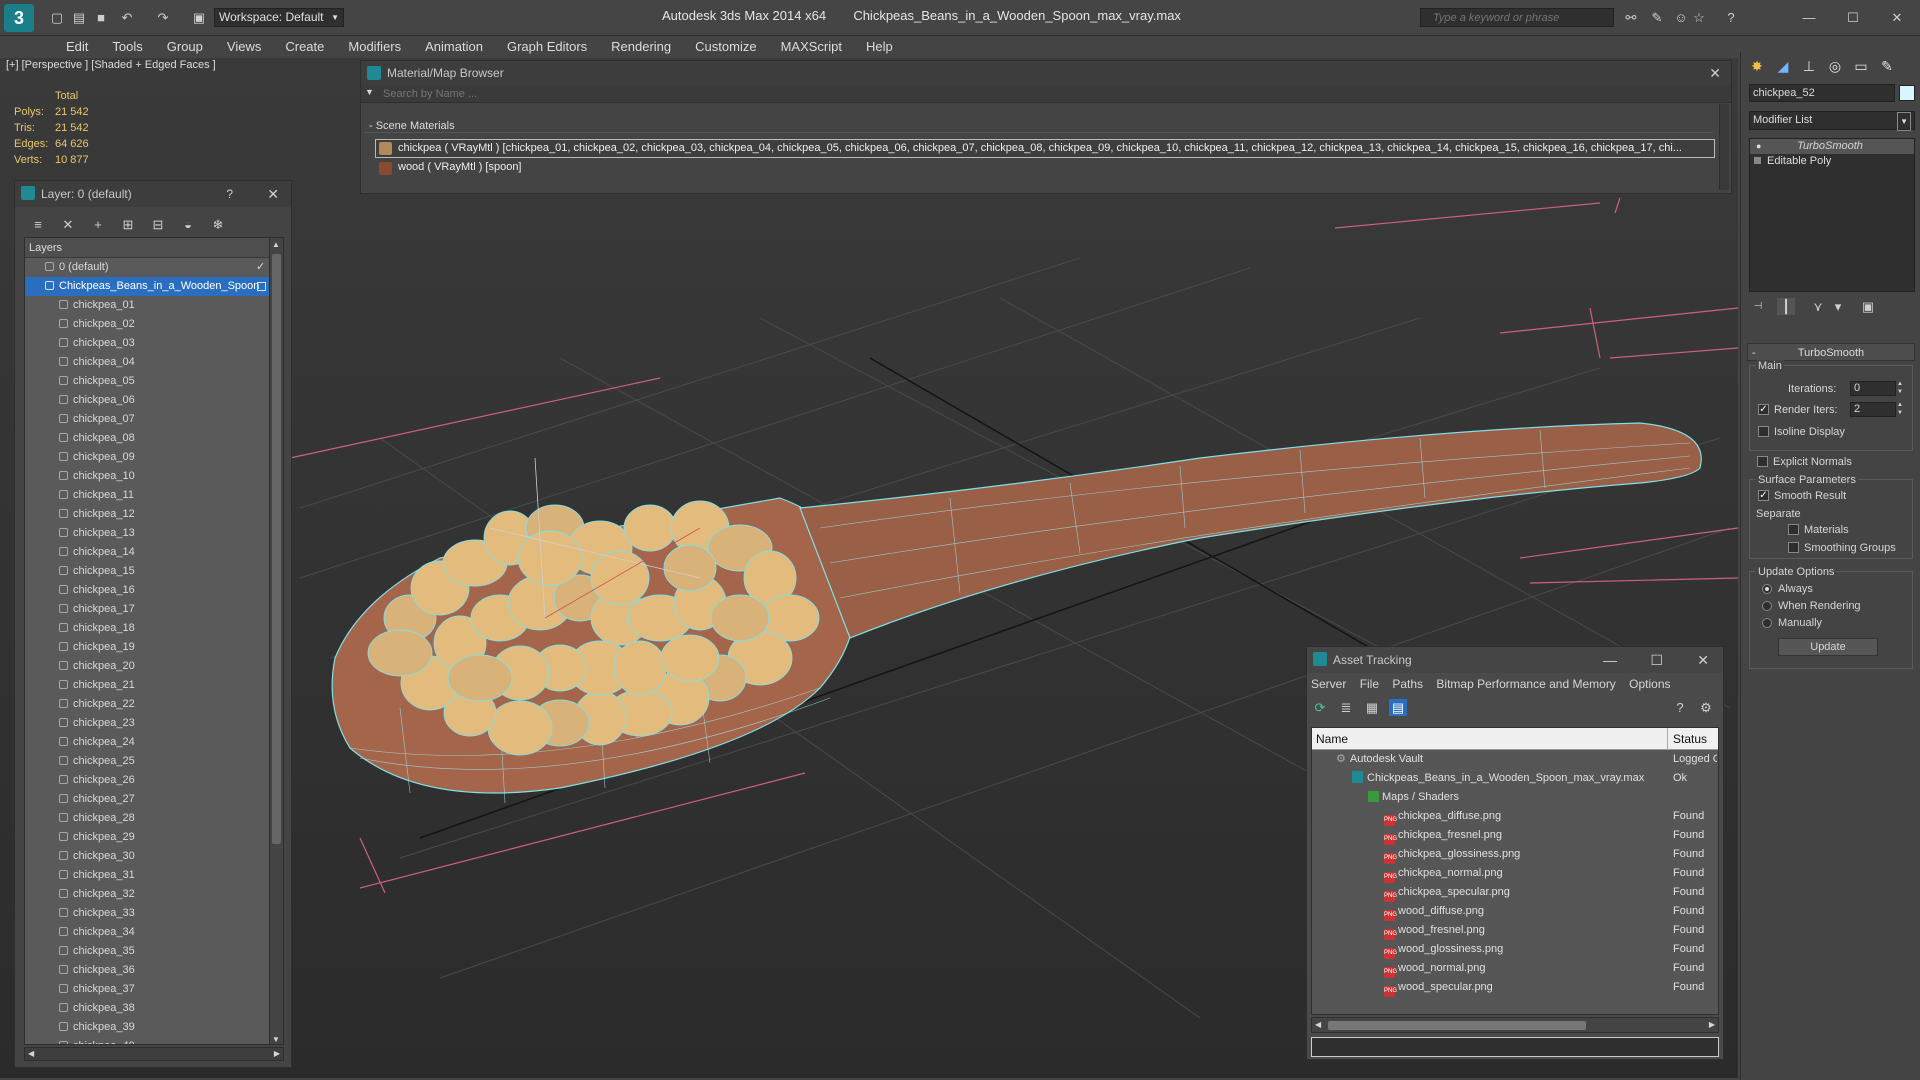 The image size is (1920, 1080). I want to click on layer-child-row: chickpea_36, so click(154, 970).